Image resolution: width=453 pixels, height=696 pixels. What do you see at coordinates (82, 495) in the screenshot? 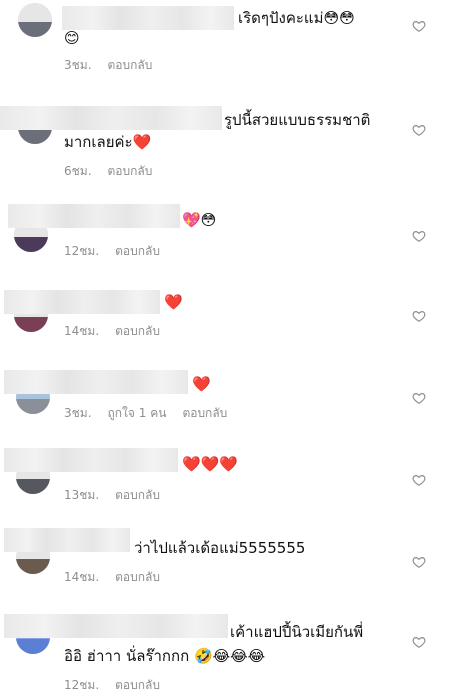
I see `comment-time: 13ชม.` at bounding box center [82, 495].